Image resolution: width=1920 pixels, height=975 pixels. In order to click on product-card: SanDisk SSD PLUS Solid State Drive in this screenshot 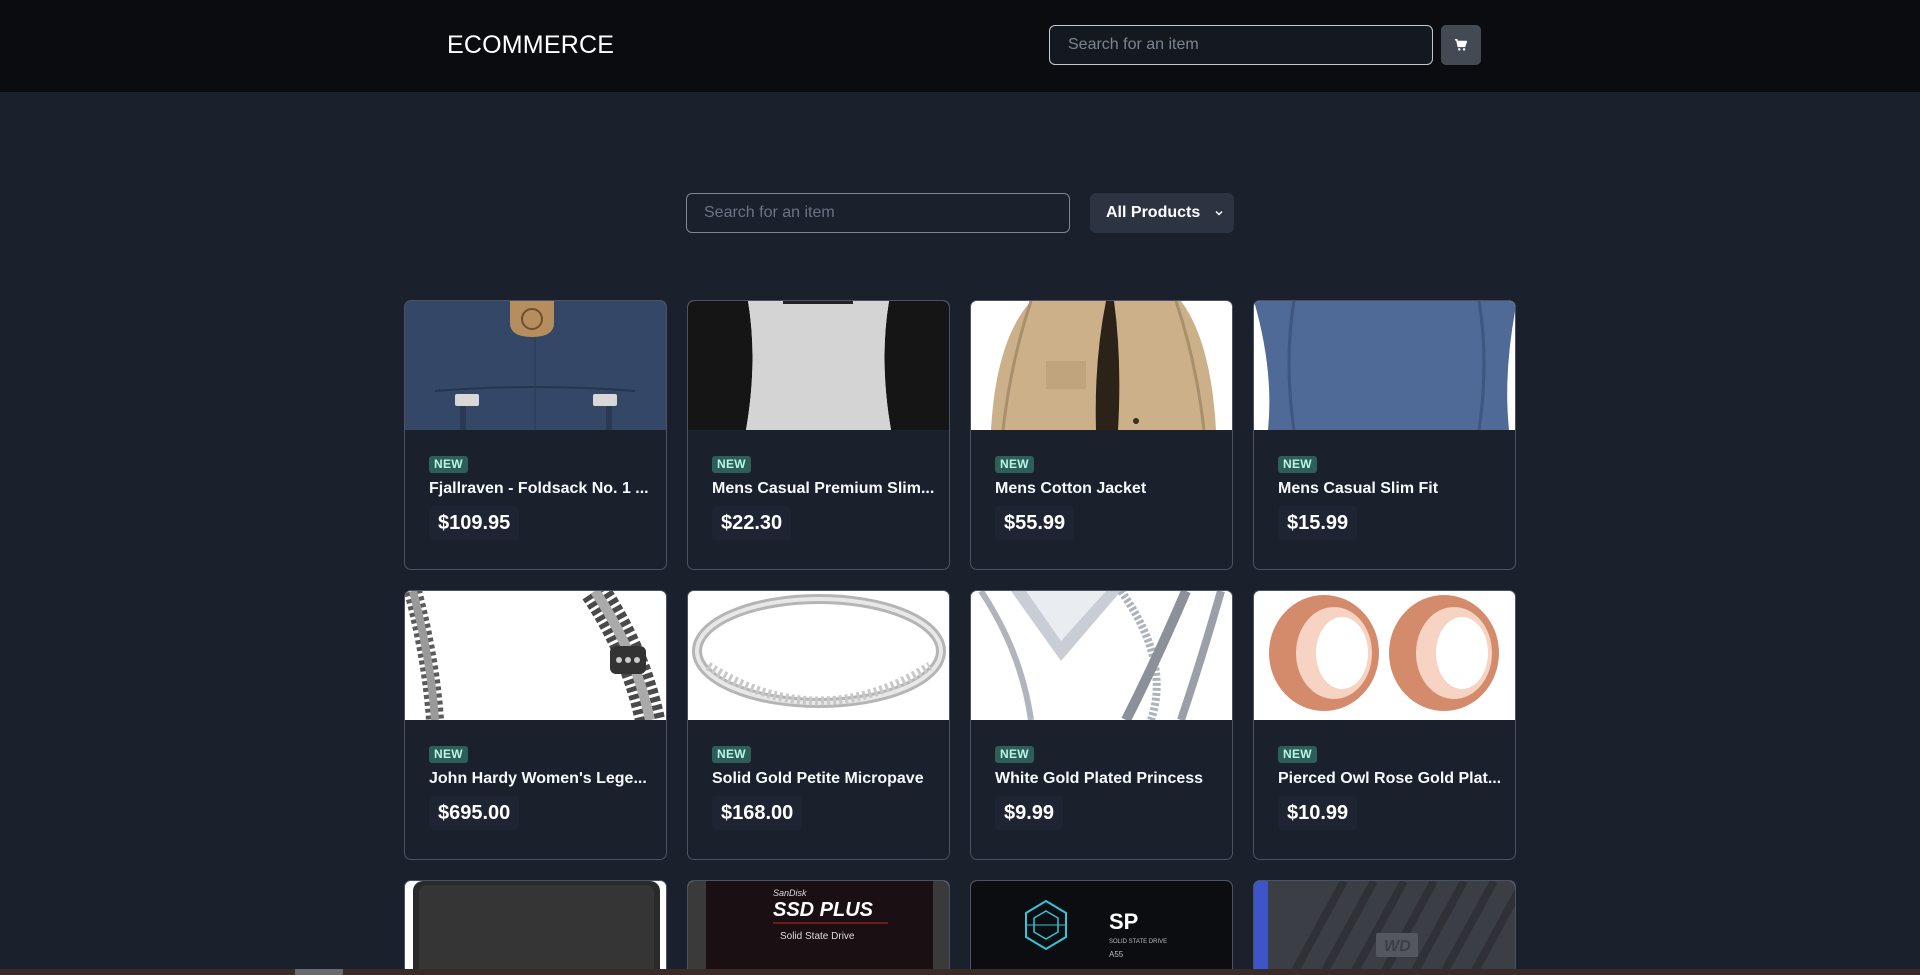, I will do `click(818, 927)`.